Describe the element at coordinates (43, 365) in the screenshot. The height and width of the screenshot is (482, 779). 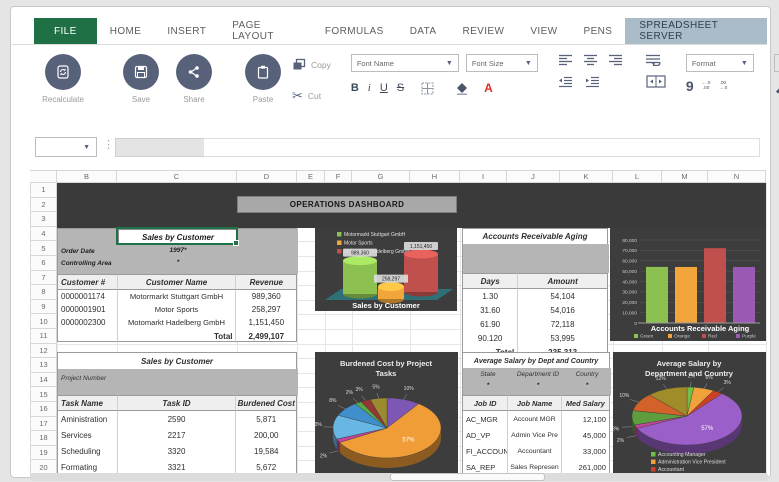
I see `row-header-13: 13` at that location.